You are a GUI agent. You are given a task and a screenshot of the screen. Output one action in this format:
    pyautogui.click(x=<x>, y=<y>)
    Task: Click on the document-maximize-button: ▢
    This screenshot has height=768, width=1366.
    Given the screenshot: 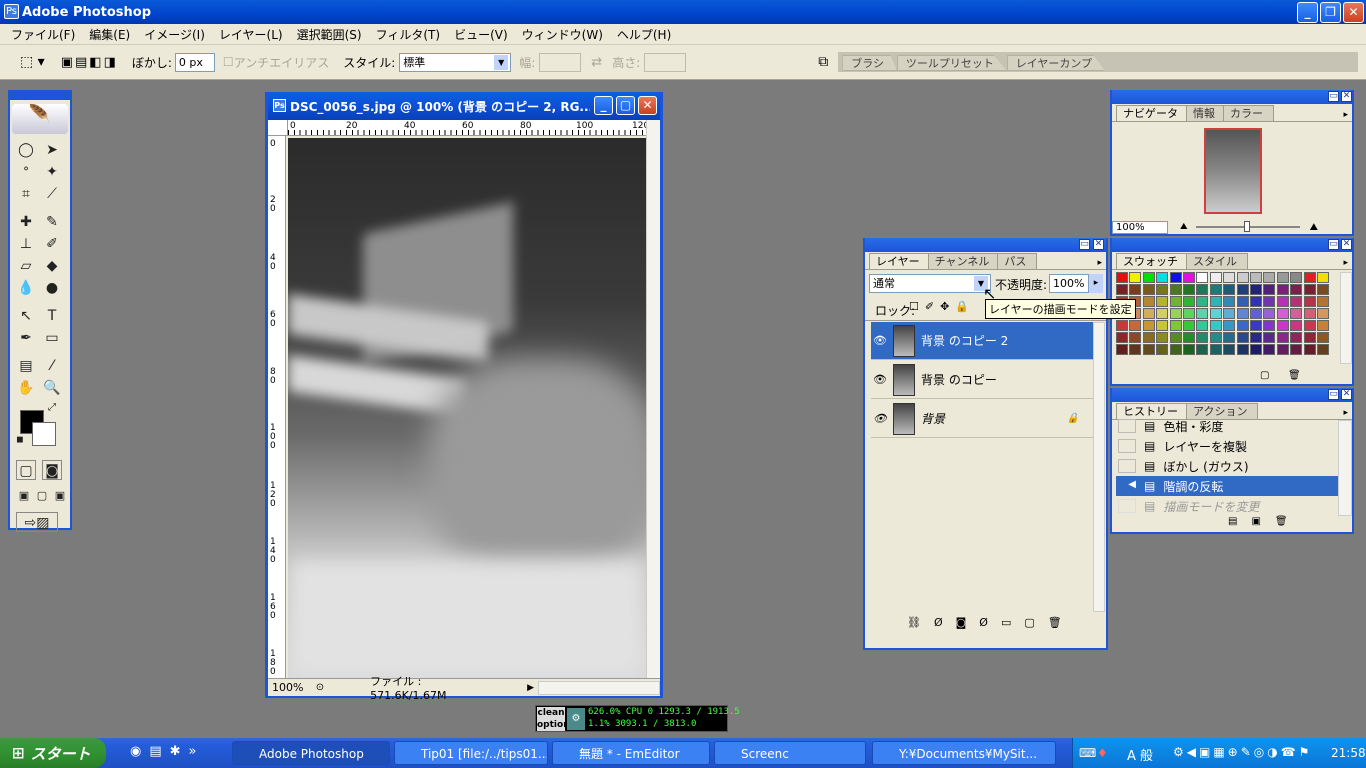 What is the action you would take?
    pyautogui.click(x=625, y=105)
    